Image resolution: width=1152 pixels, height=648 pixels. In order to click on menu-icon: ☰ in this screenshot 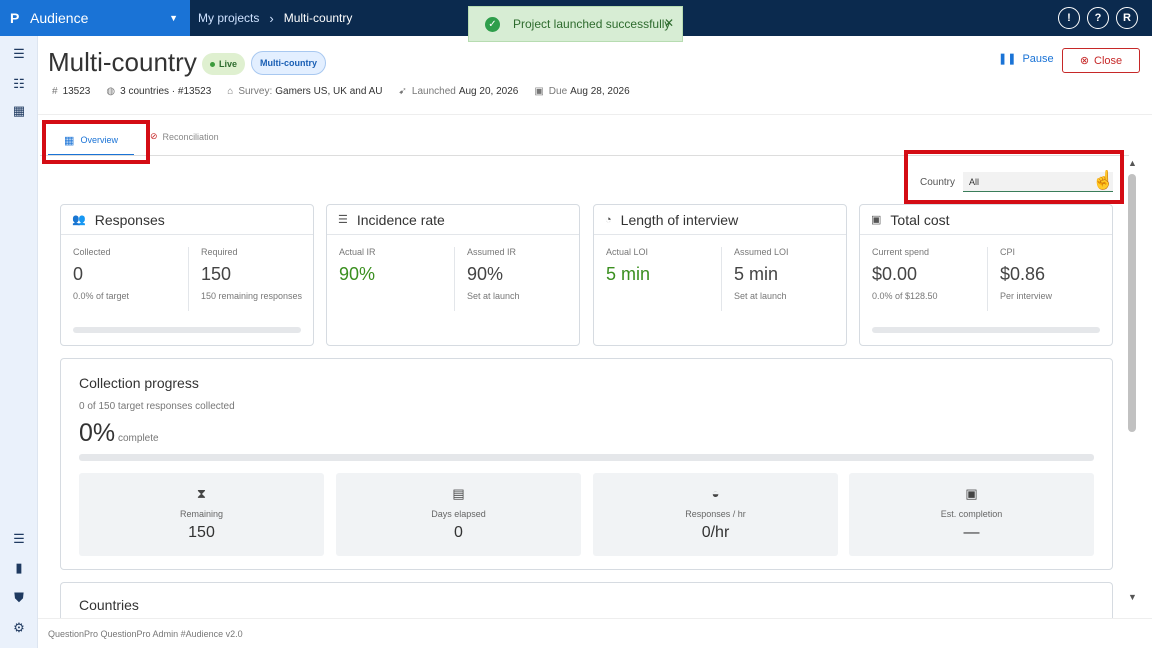, I will do `click(19, 54)`.